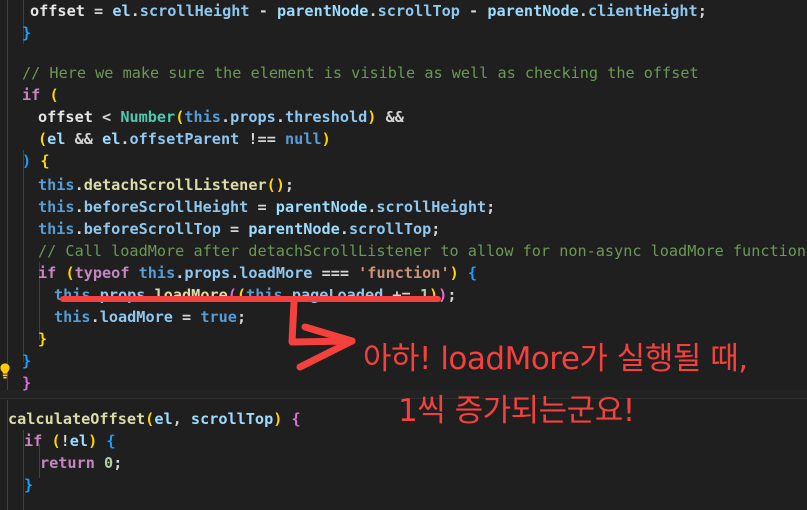 This screenshot has width=807, height=510. I want to click on code-token: clientHeight, so click(642, 11).